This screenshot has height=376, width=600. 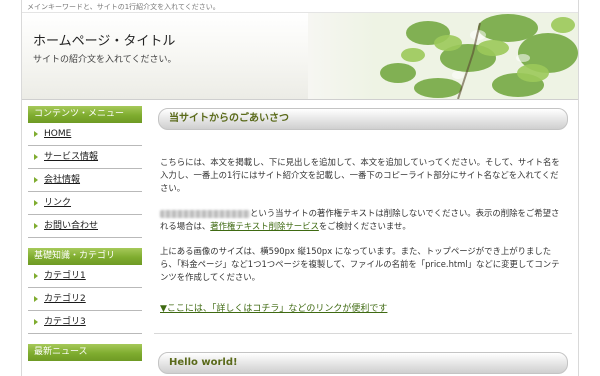 I want to click on sidebar-item-company: 会社情報, so click(x=85, y=180).